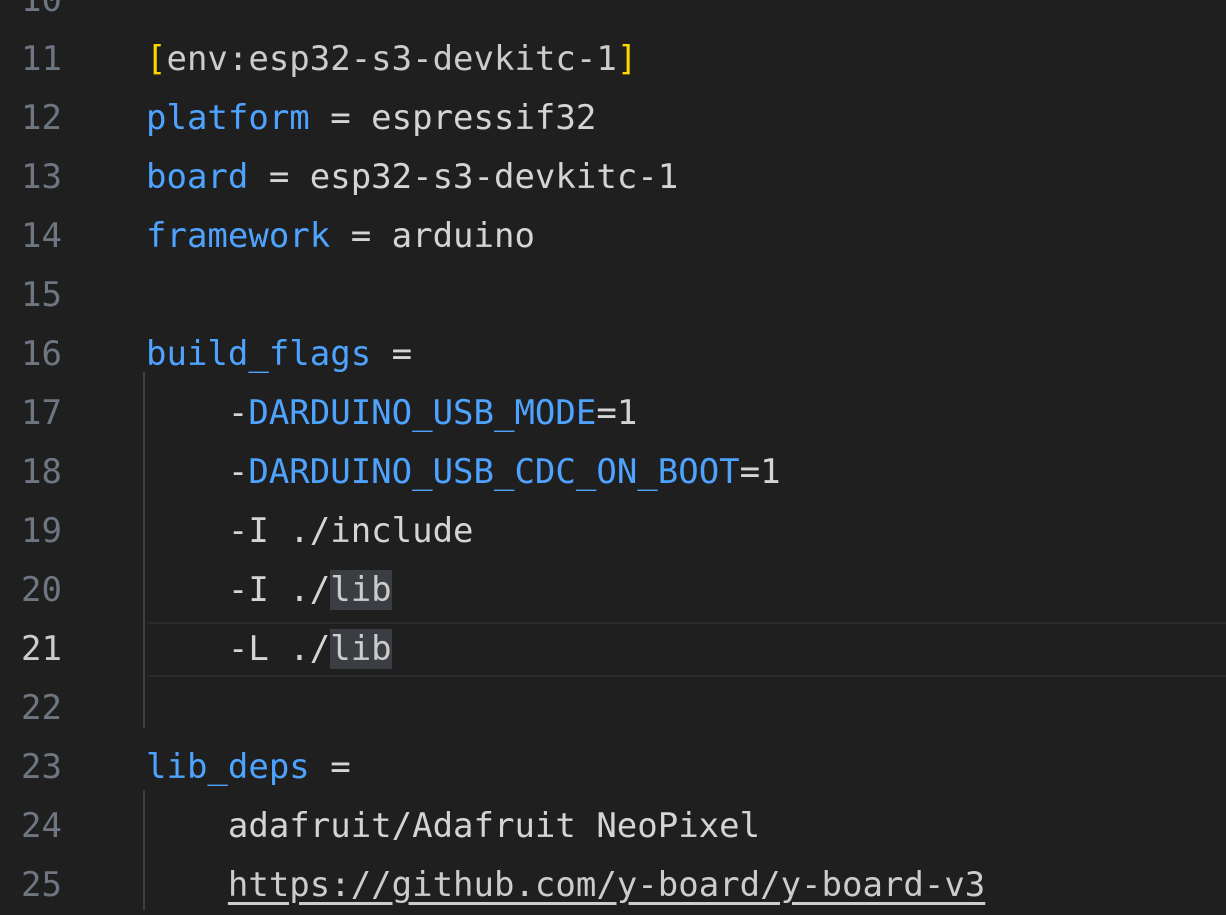  Describe the element at coordinates (606, 885) in the screenshot. I see `url-link: https://github.com/y-board/y-board-v3` at that location.